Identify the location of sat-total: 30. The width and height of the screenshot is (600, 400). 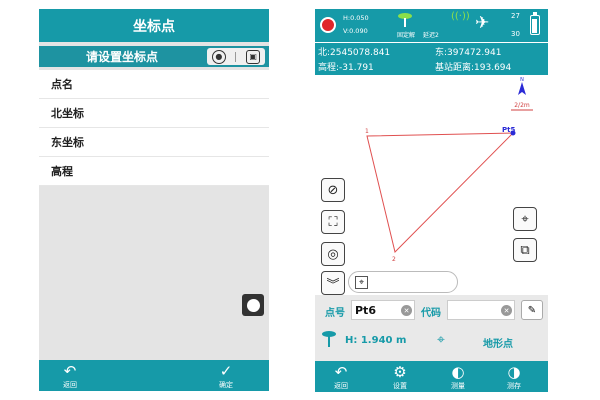
(515, 34).